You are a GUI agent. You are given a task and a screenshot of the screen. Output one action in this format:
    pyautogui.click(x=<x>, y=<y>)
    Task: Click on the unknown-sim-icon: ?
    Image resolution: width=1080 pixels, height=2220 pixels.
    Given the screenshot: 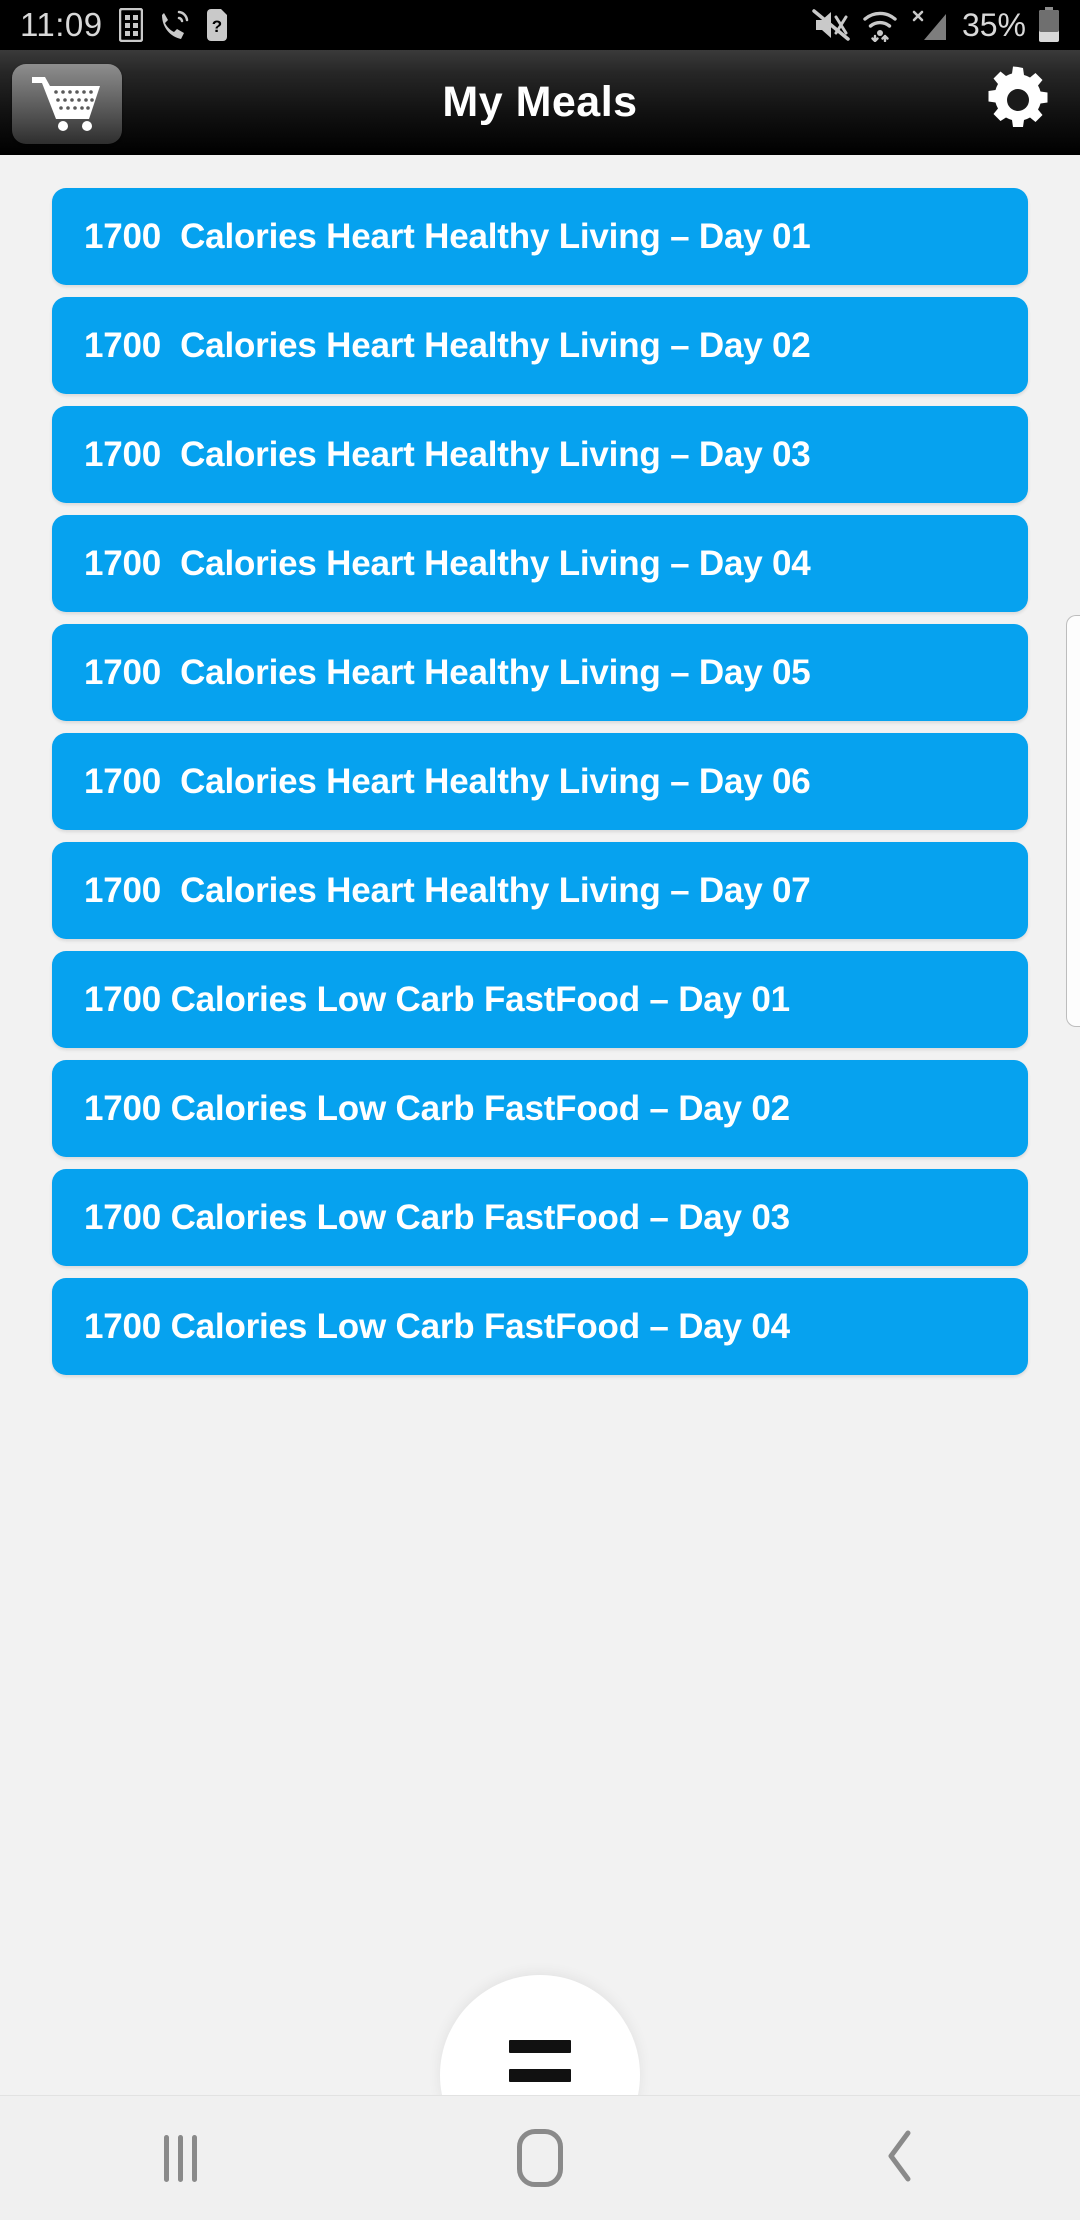 What is the action you would take?
    pyautogui.click(x=217, y=25)
    